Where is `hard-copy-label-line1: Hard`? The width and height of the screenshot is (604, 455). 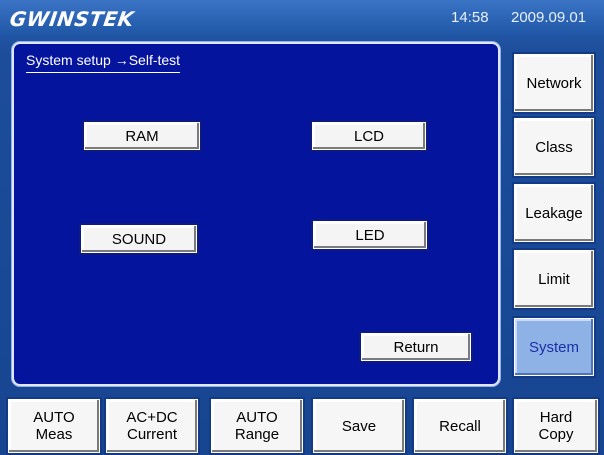 hard-copy-label-line1: Hard is located at coordinates (556, 417).